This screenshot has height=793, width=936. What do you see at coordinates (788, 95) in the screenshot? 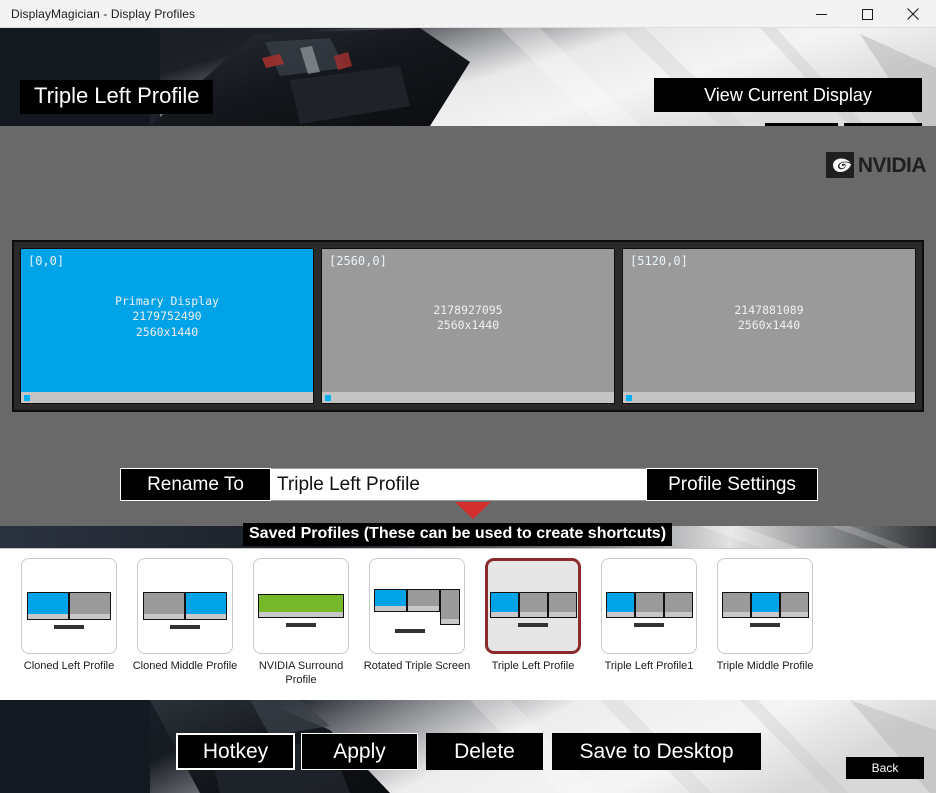
I see `view-current-display-button: View Current Display` at bounding box center [788, 95].